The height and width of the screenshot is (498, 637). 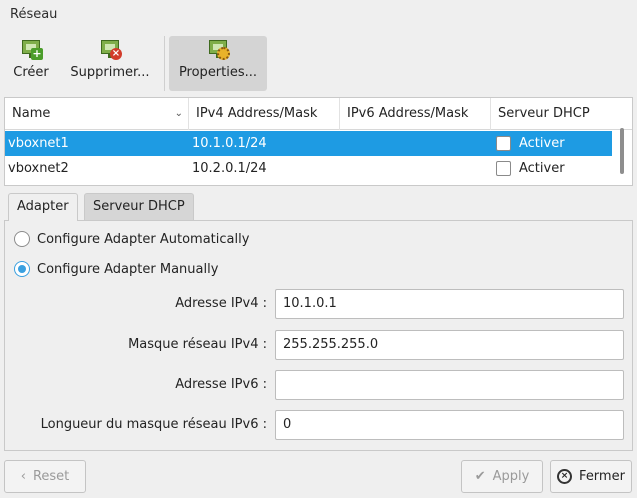 What do you see at coordinates (143, 239) in the screenshot?
I see `auto-config-label: Configure Adapter Automatically` at bounding box center [143, 239].